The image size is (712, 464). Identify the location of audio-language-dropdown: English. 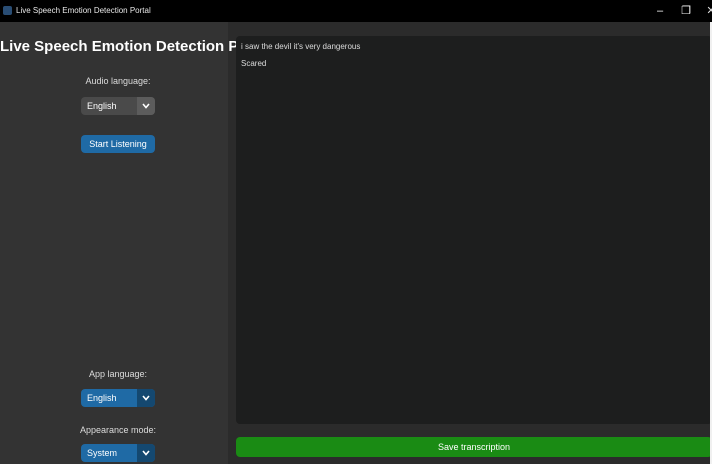
(118, 106).